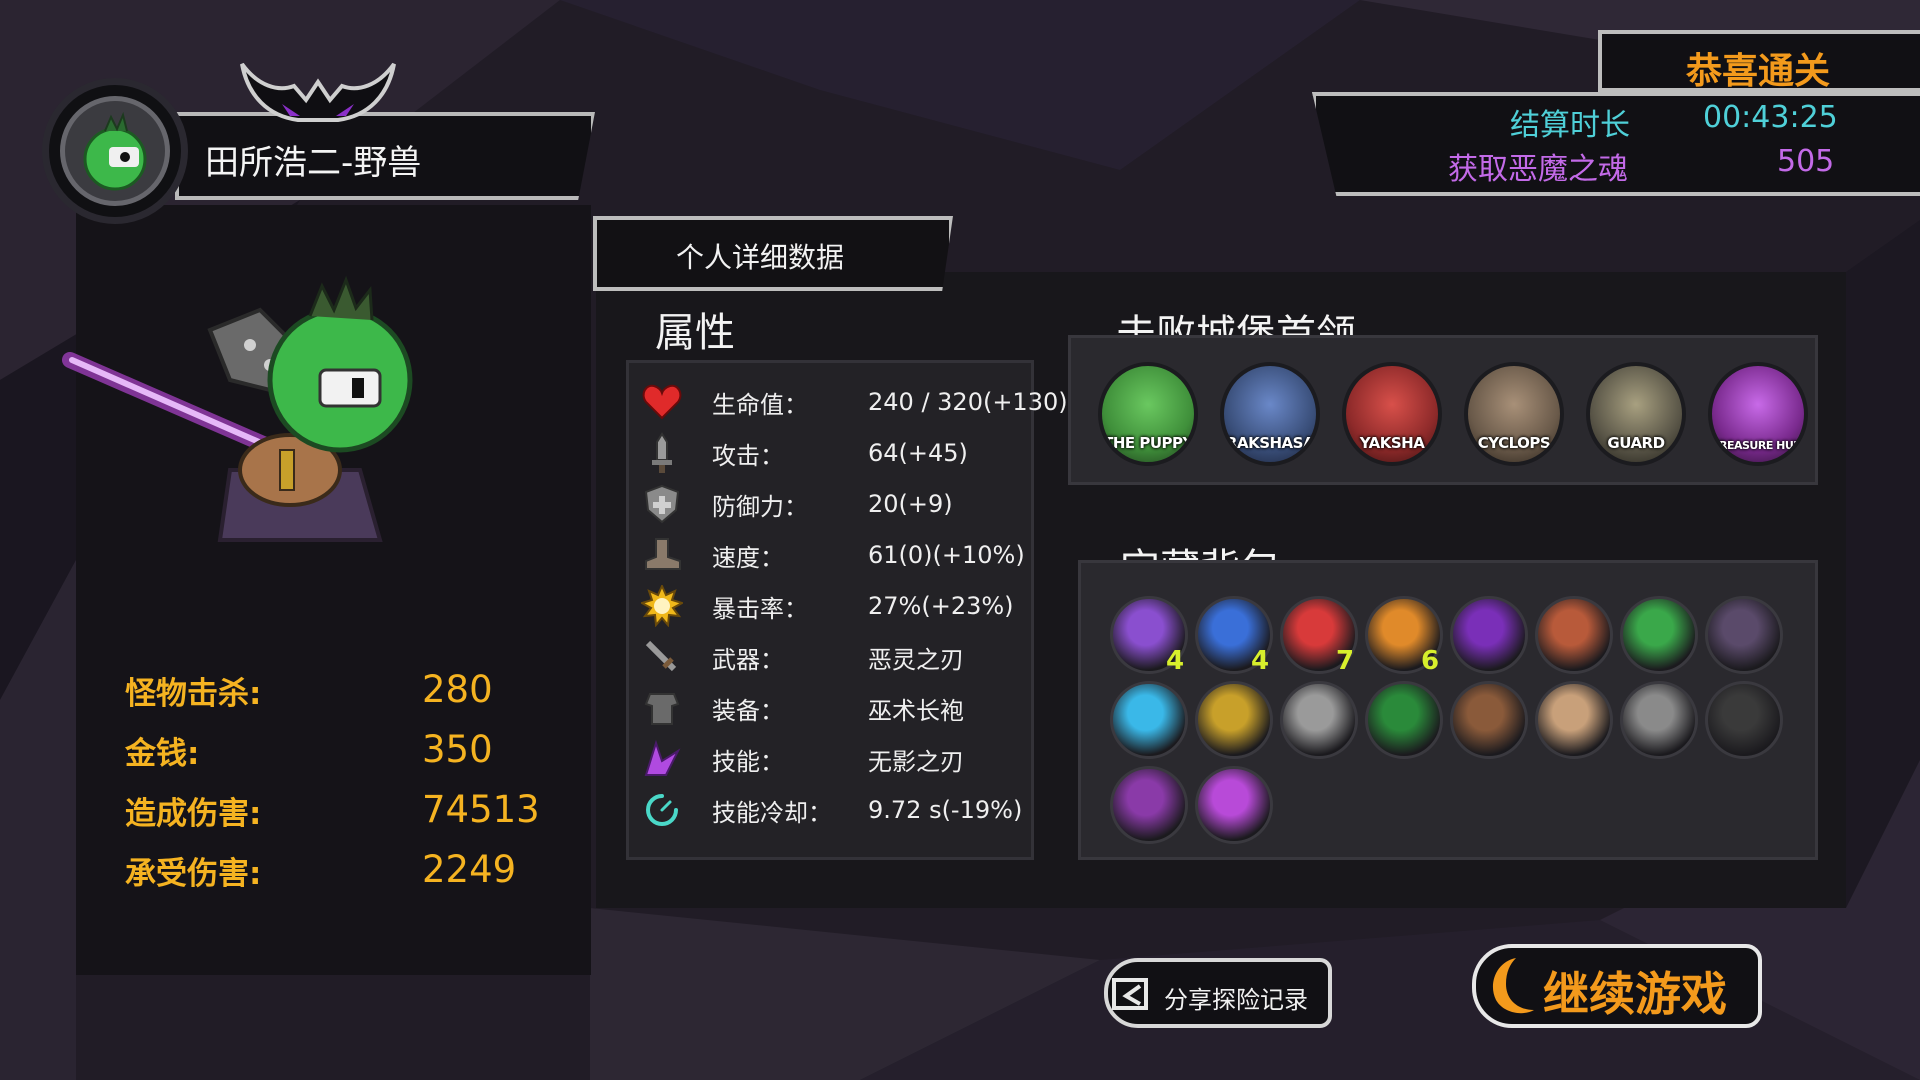  I want to click on player-name: 田所浩二-野兽, so click(313, 163).